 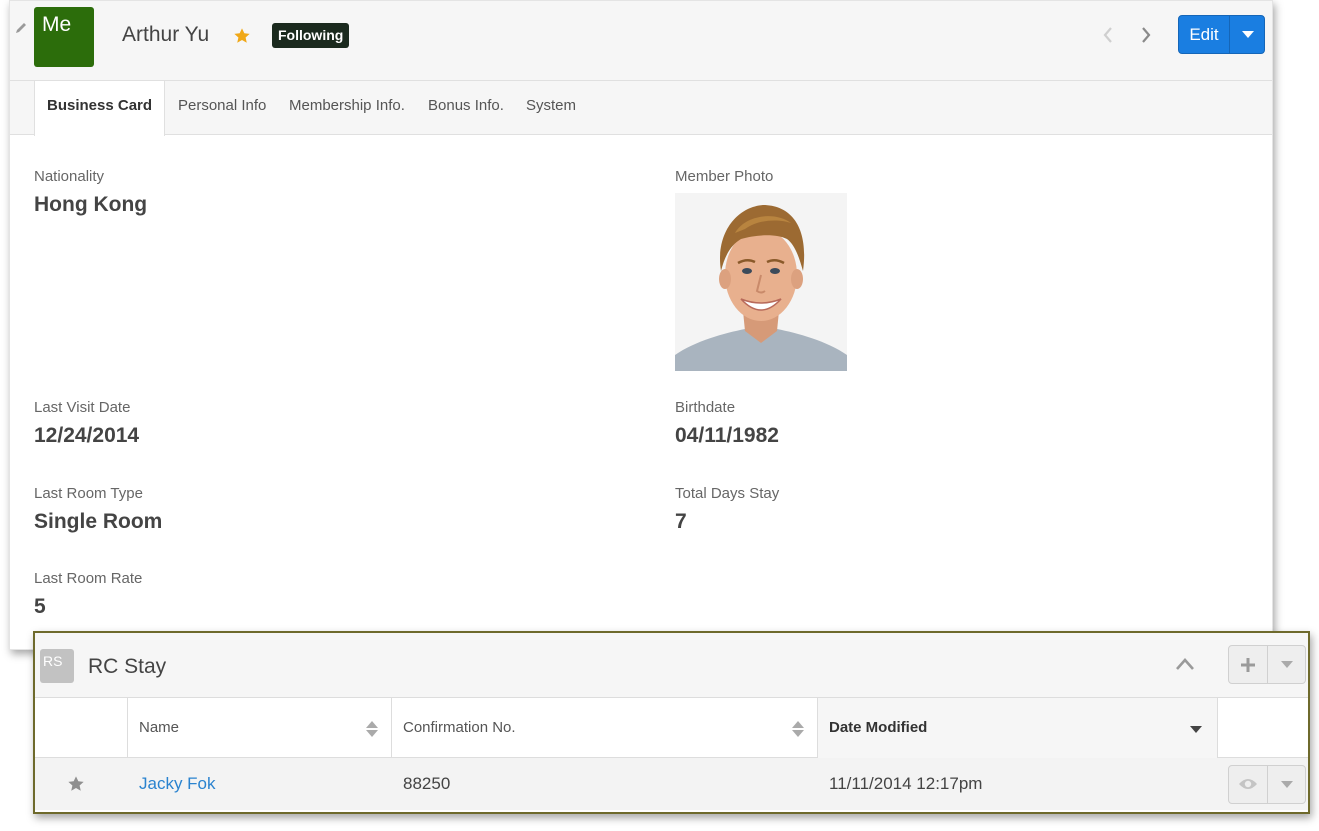 I want to click on member-photo-image, so click(x=761, y=282).